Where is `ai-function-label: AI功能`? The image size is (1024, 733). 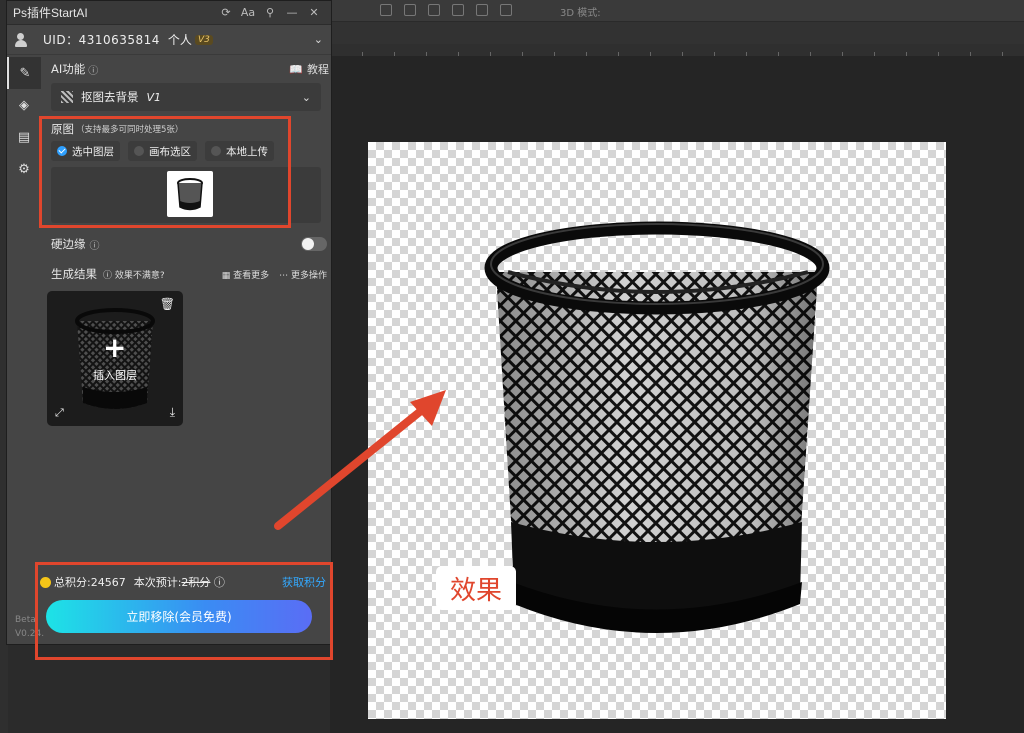 ai-function-label: AI功能 is located at coordinates (68, 69).